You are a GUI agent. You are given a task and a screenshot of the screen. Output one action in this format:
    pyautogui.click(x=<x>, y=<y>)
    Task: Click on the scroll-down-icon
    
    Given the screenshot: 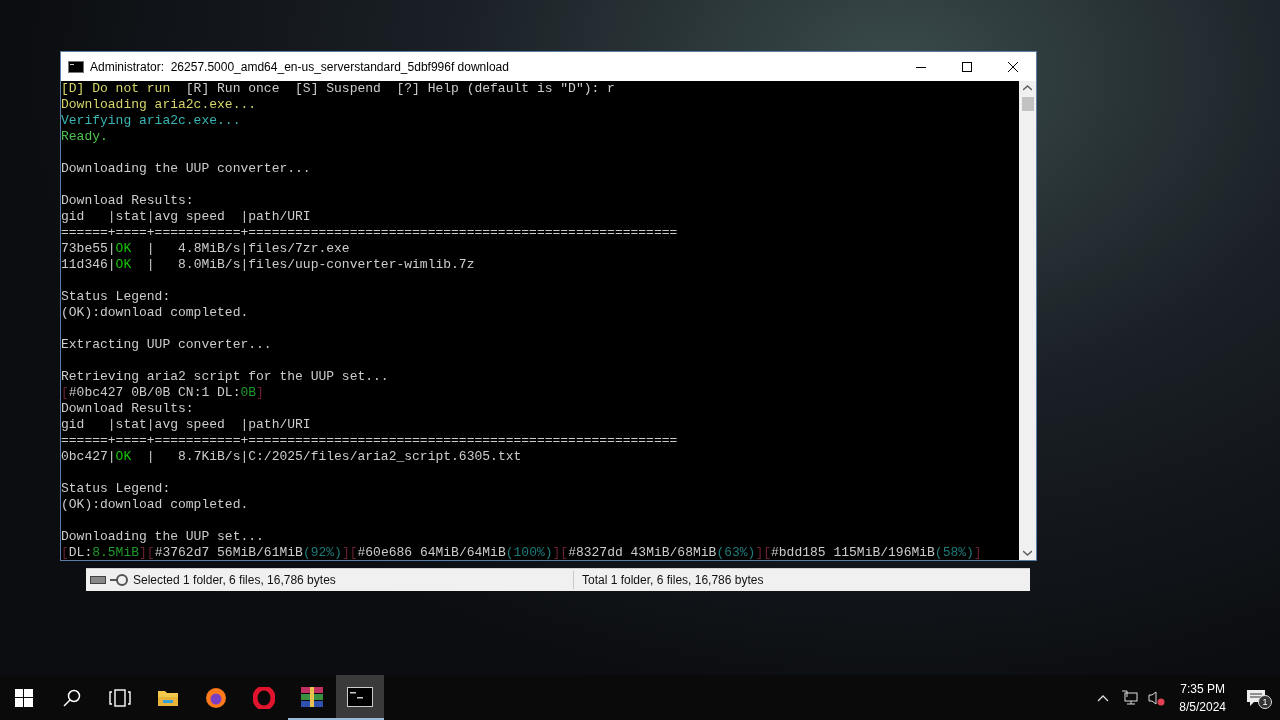 What is the action you would take?
    pyautogui.click(x=1027, y=553)
    